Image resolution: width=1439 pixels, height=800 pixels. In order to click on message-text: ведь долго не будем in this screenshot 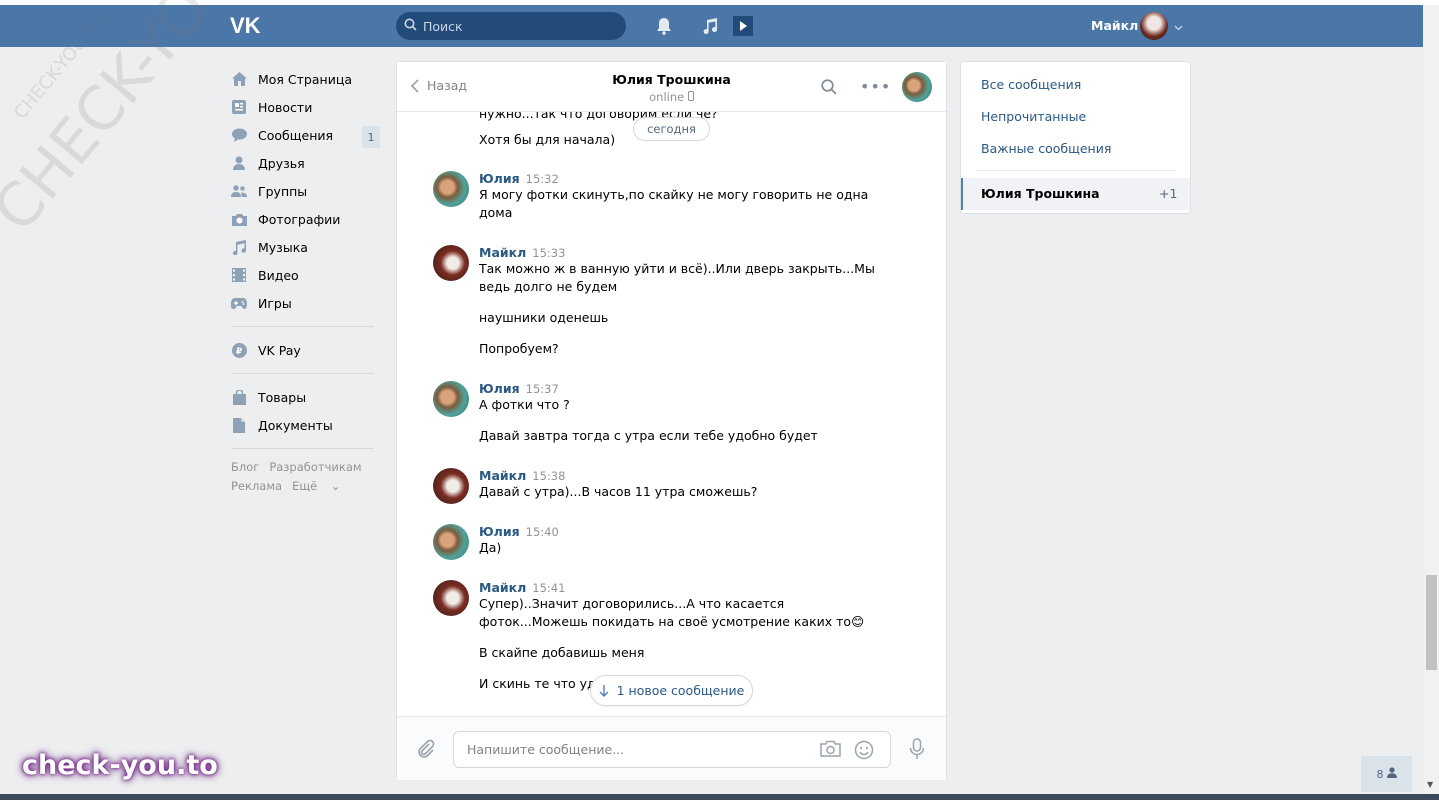, I will do `click(548, 286)`.